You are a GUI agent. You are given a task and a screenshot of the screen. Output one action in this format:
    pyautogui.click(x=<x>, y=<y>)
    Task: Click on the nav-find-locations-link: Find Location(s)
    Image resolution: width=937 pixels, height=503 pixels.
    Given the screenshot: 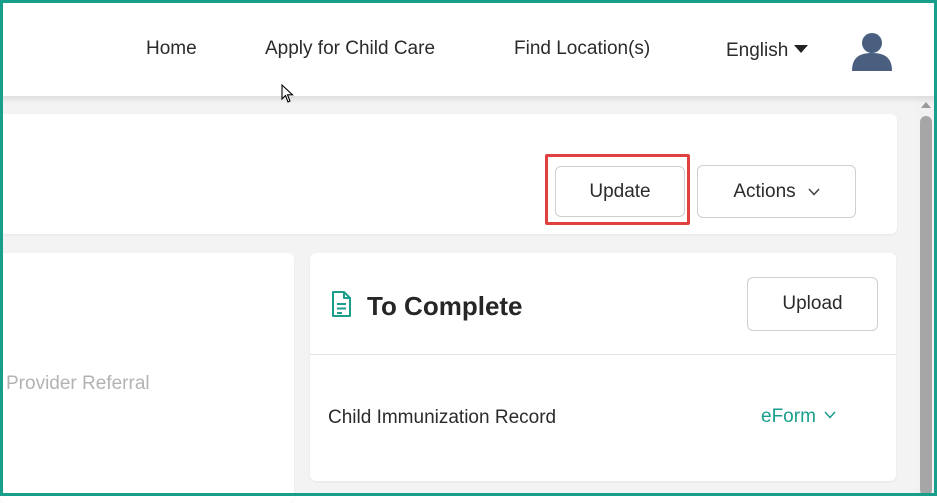 What is the action you would take?
    pyautogui.click(x=582, y=49)
    